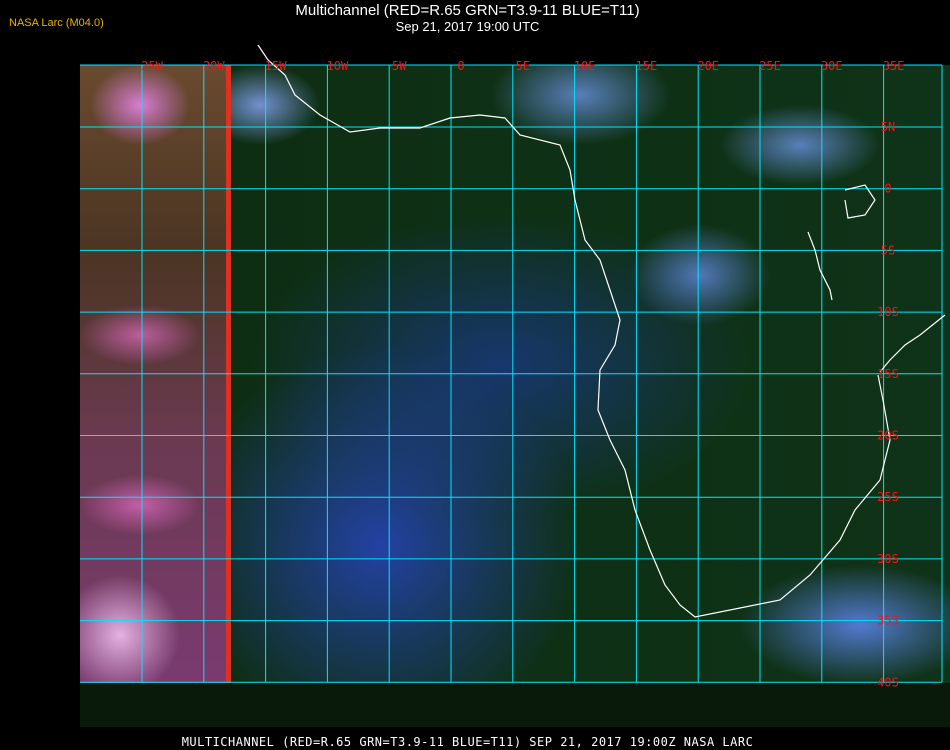 The image size is (950, 750). What do you see at coordinates (912, 343) in the screenshot?
I see `coastline-east` at bounding box center [912, 343].